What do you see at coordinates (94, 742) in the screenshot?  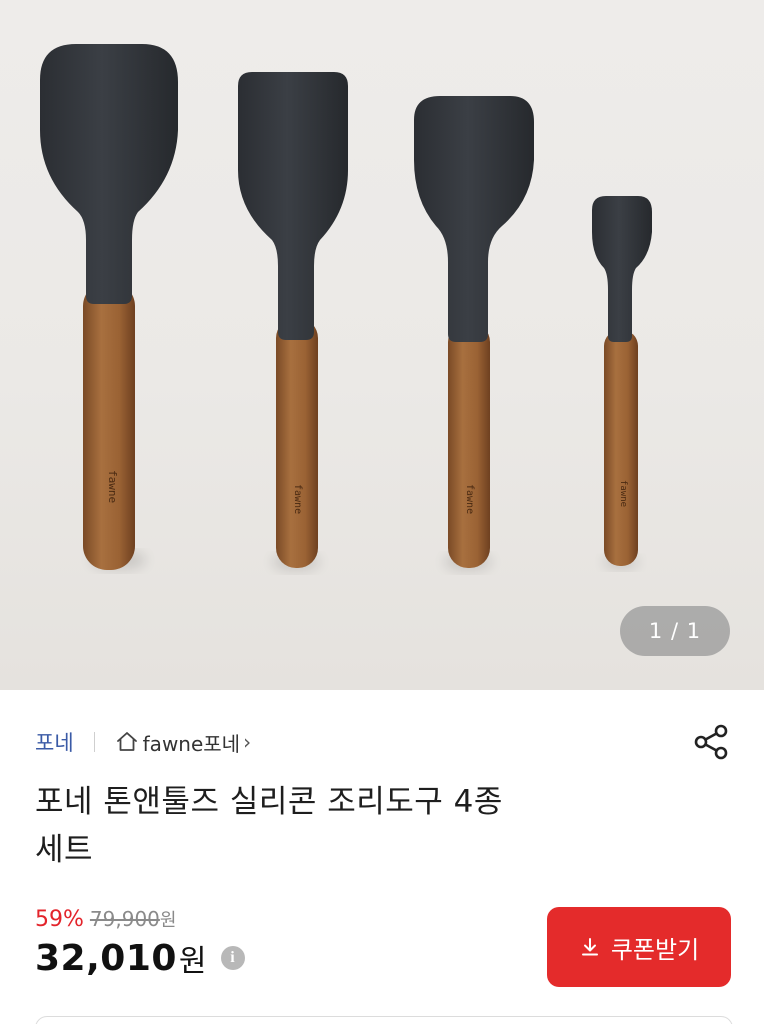 I see `divider` at bounding box center [94, 742].